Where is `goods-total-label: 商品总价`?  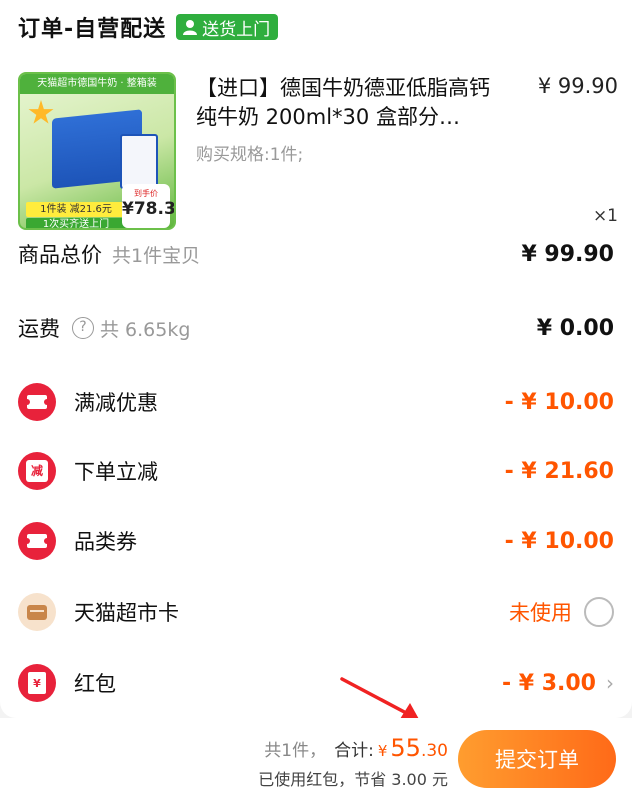 goods-total-label: 商品总价 is located at coordinates (60, 255).